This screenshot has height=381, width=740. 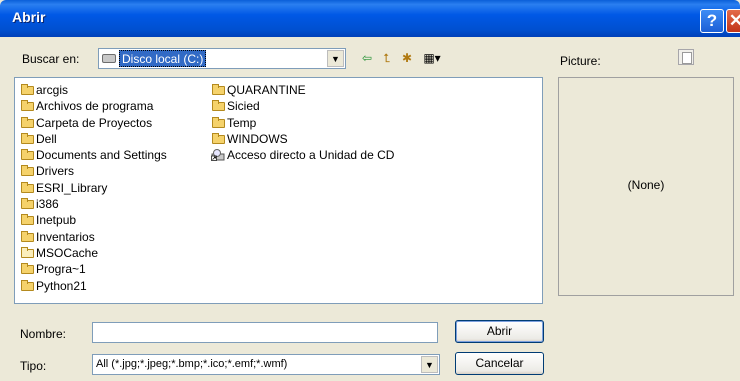 I want to click on list-item: i386, so click(x=93, y=204).